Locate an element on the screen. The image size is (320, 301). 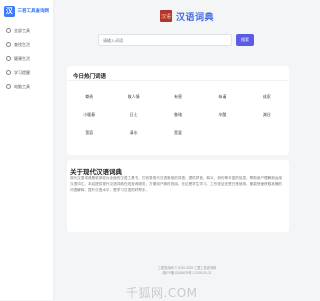
sidebar-item-health: 健康生活 is located at coordinates (26, 58).